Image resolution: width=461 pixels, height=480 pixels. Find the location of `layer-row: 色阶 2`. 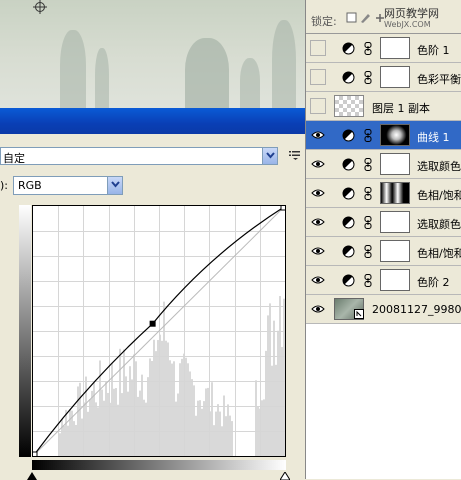

layer-row: 色阶 2 is located at coordinates (383, 280).